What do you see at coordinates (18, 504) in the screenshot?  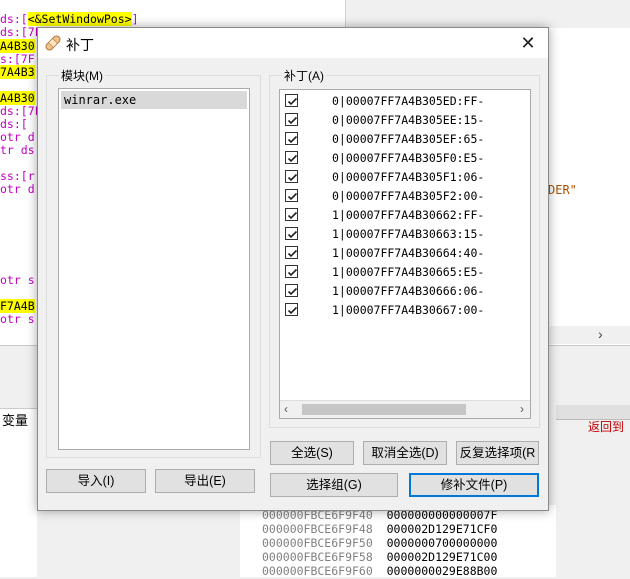 I see `variables-pane` at bounding box center [18, 504].